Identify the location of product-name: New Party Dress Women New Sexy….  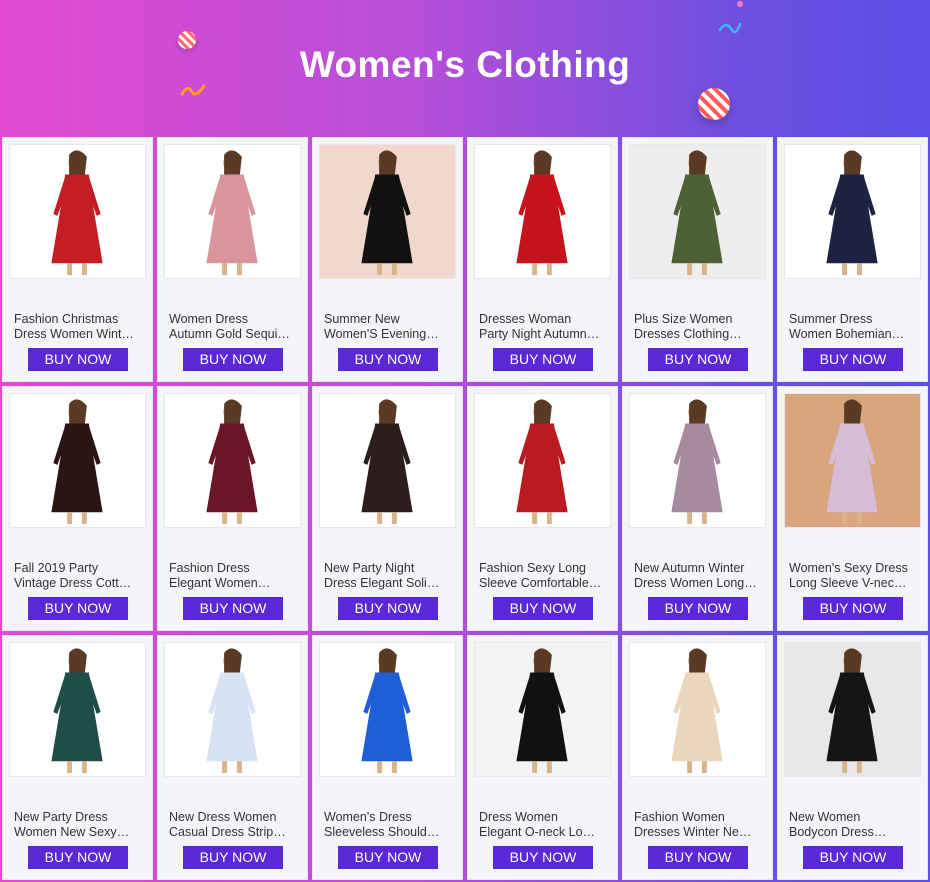
(79, 825).